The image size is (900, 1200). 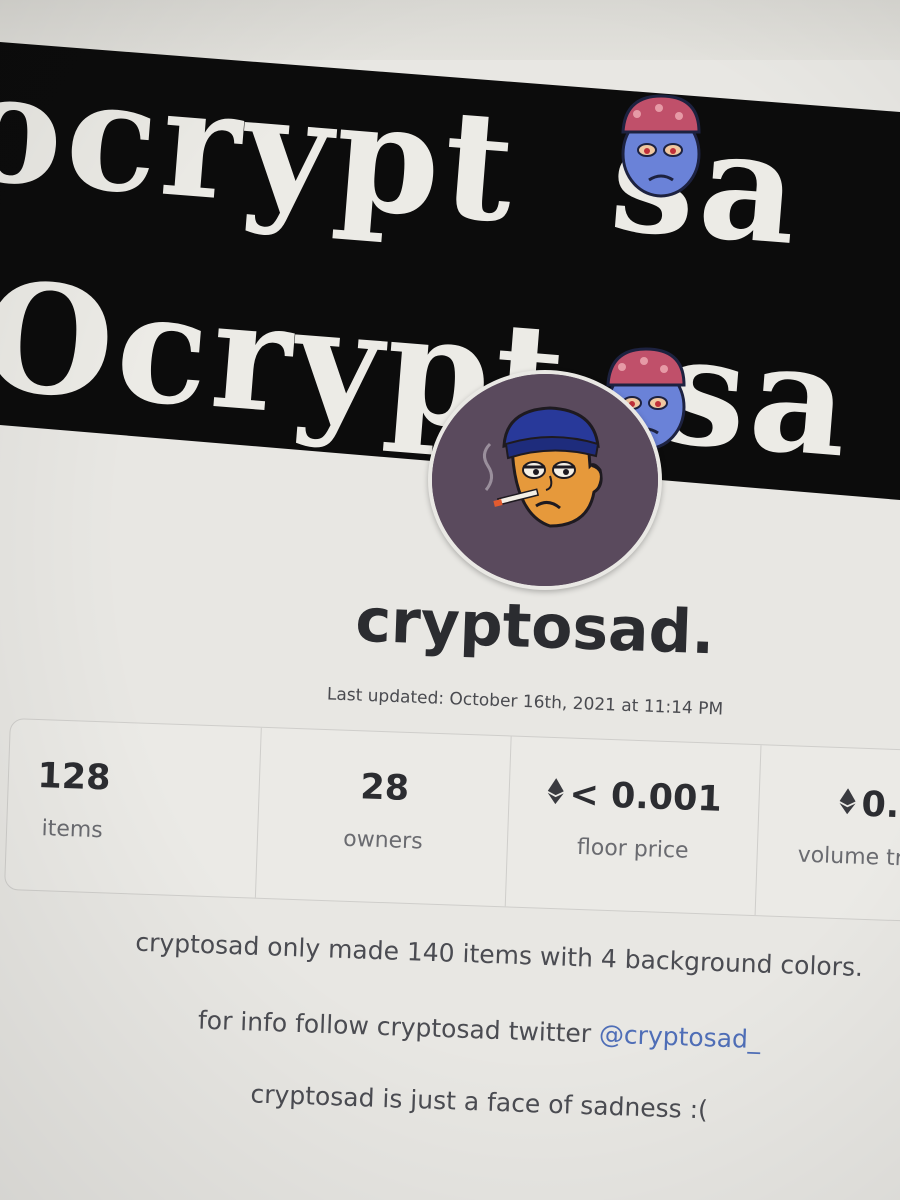 What do you see at coordinates (632, 849) in the screenshot?
I see `stat-label: floor price` at bounding box center [632, 849].